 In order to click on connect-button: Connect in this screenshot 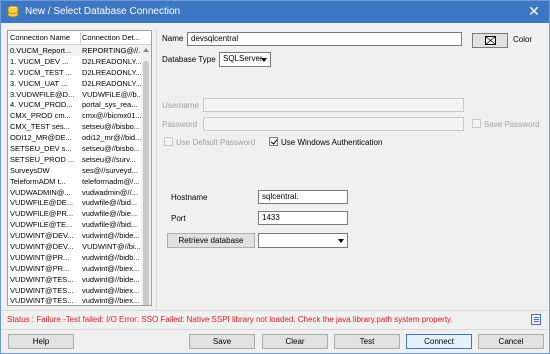, I will do `click(439, 341)`.